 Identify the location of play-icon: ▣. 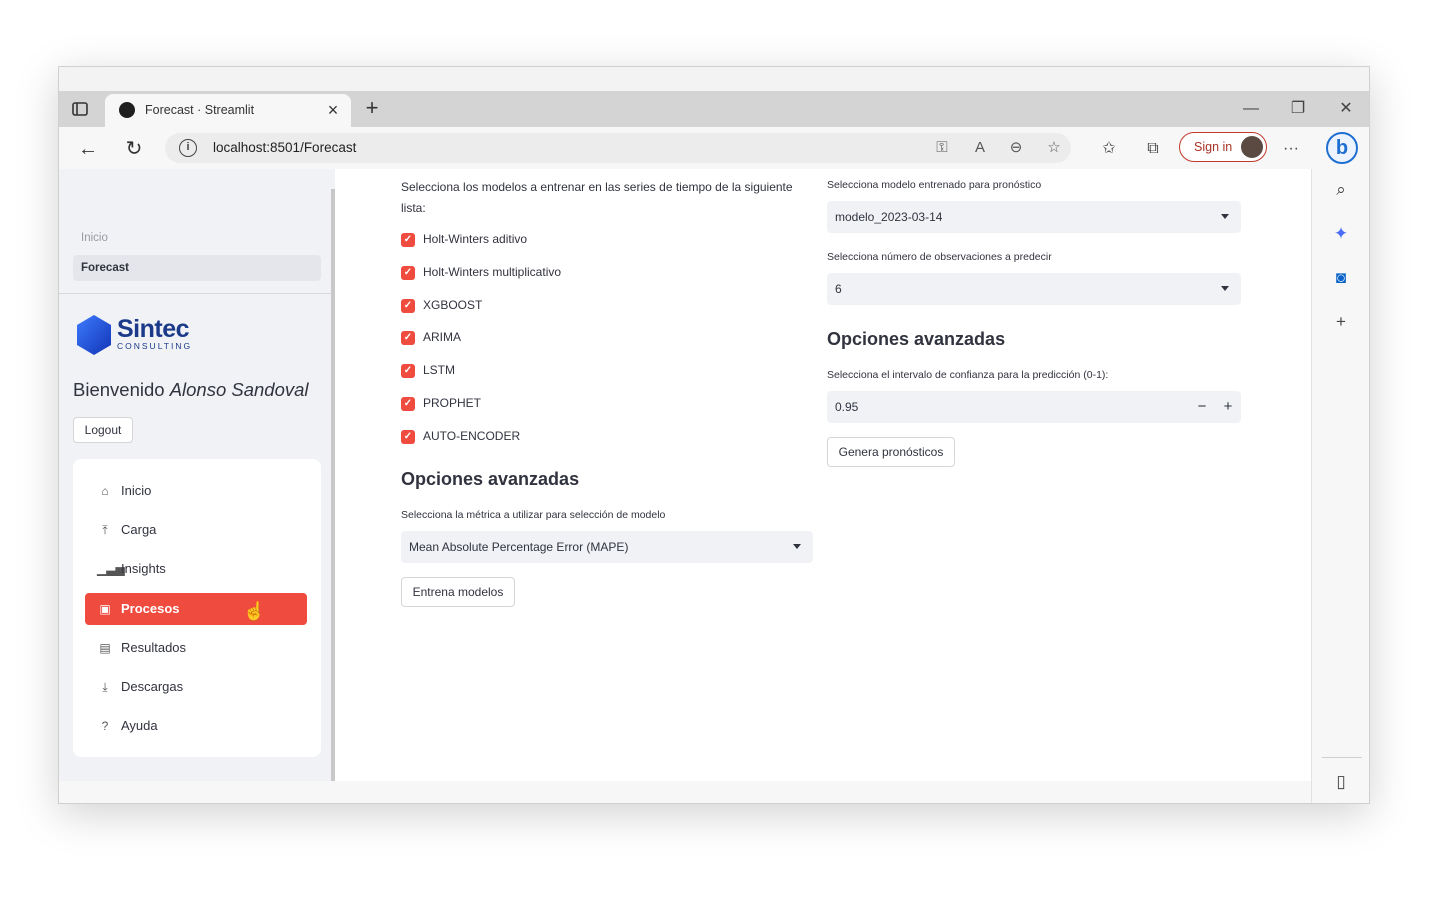
(105, 609).